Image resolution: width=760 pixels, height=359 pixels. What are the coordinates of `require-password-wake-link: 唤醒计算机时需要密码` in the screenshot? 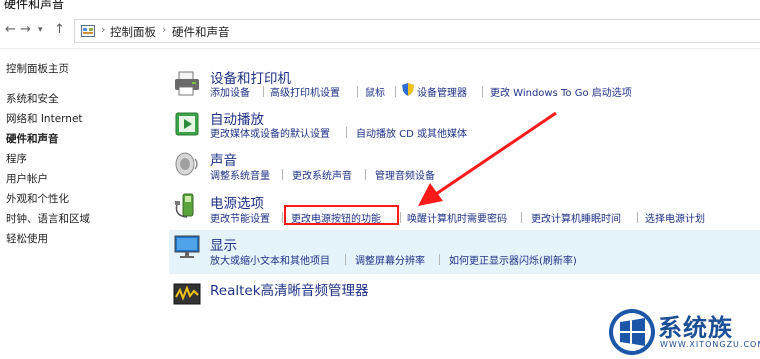 It's located at (457, 217).